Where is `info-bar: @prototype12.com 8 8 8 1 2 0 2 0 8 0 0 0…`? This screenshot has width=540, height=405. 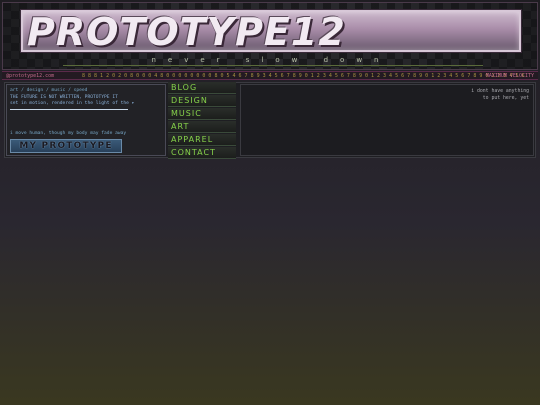 info-bar: @prototype12.com 8 8 8 1 2 0 2 0 8 0 0 0… is located at coordinates (270, 75).